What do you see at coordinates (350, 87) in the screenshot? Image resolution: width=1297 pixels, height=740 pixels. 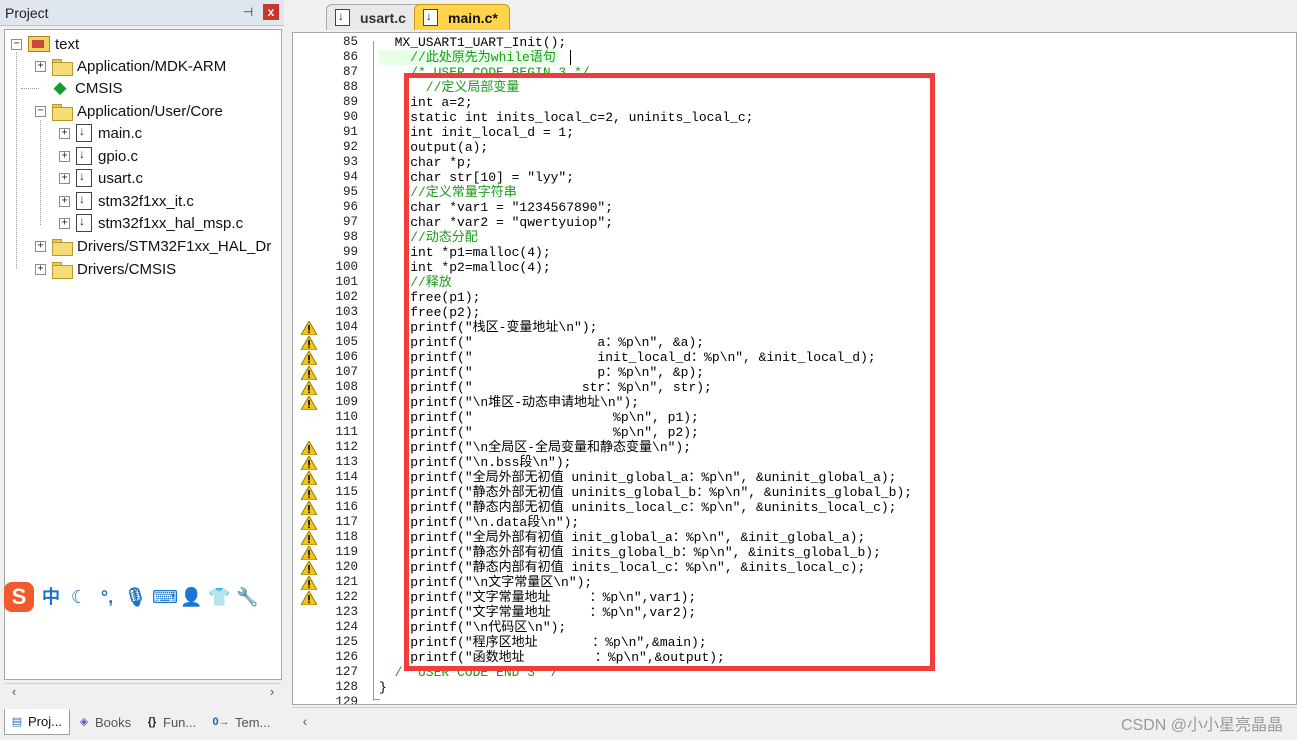 I see `line-number: 88` at bounding box center [350, 87].